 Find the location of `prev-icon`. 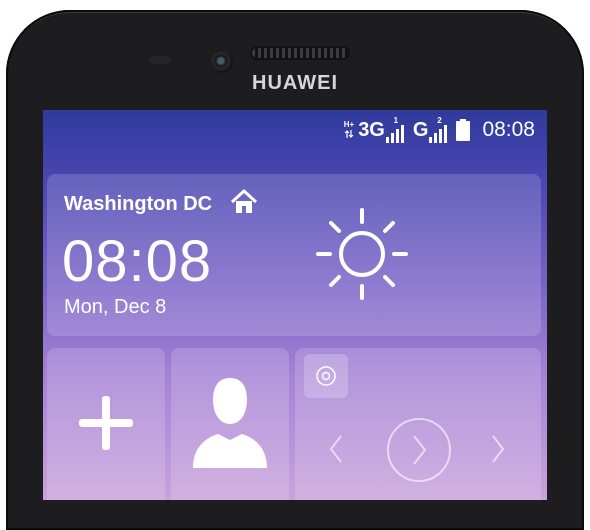

prev-icon is located at coordinates (336, 449).